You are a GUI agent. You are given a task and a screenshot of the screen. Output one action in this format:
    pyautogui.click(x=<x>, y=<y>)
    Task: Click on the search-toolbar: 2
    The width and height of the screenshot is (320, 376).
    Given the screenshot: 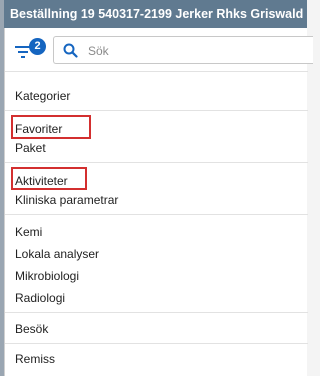 What is the action you would take?
    pyautogui.click(x=159, y=50)
    